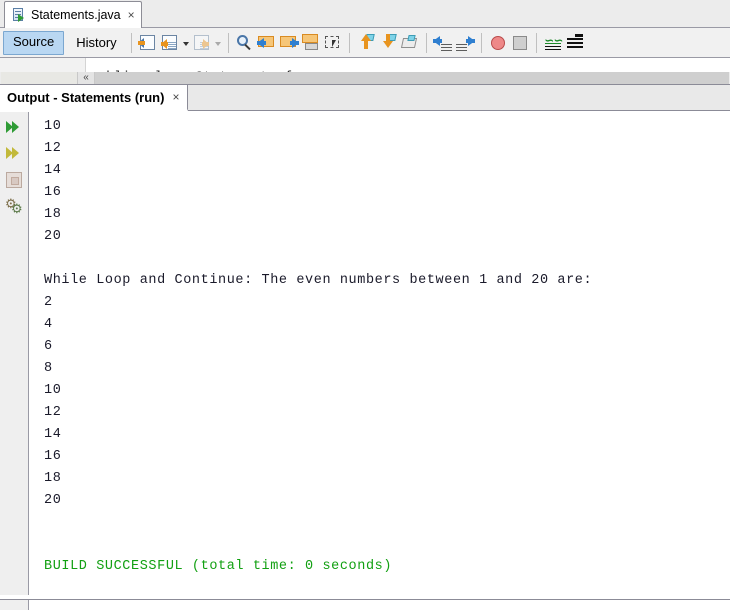  Describe the element at coordinates (14, 128) in the screenshot. I see `rerun-icon` at that location.